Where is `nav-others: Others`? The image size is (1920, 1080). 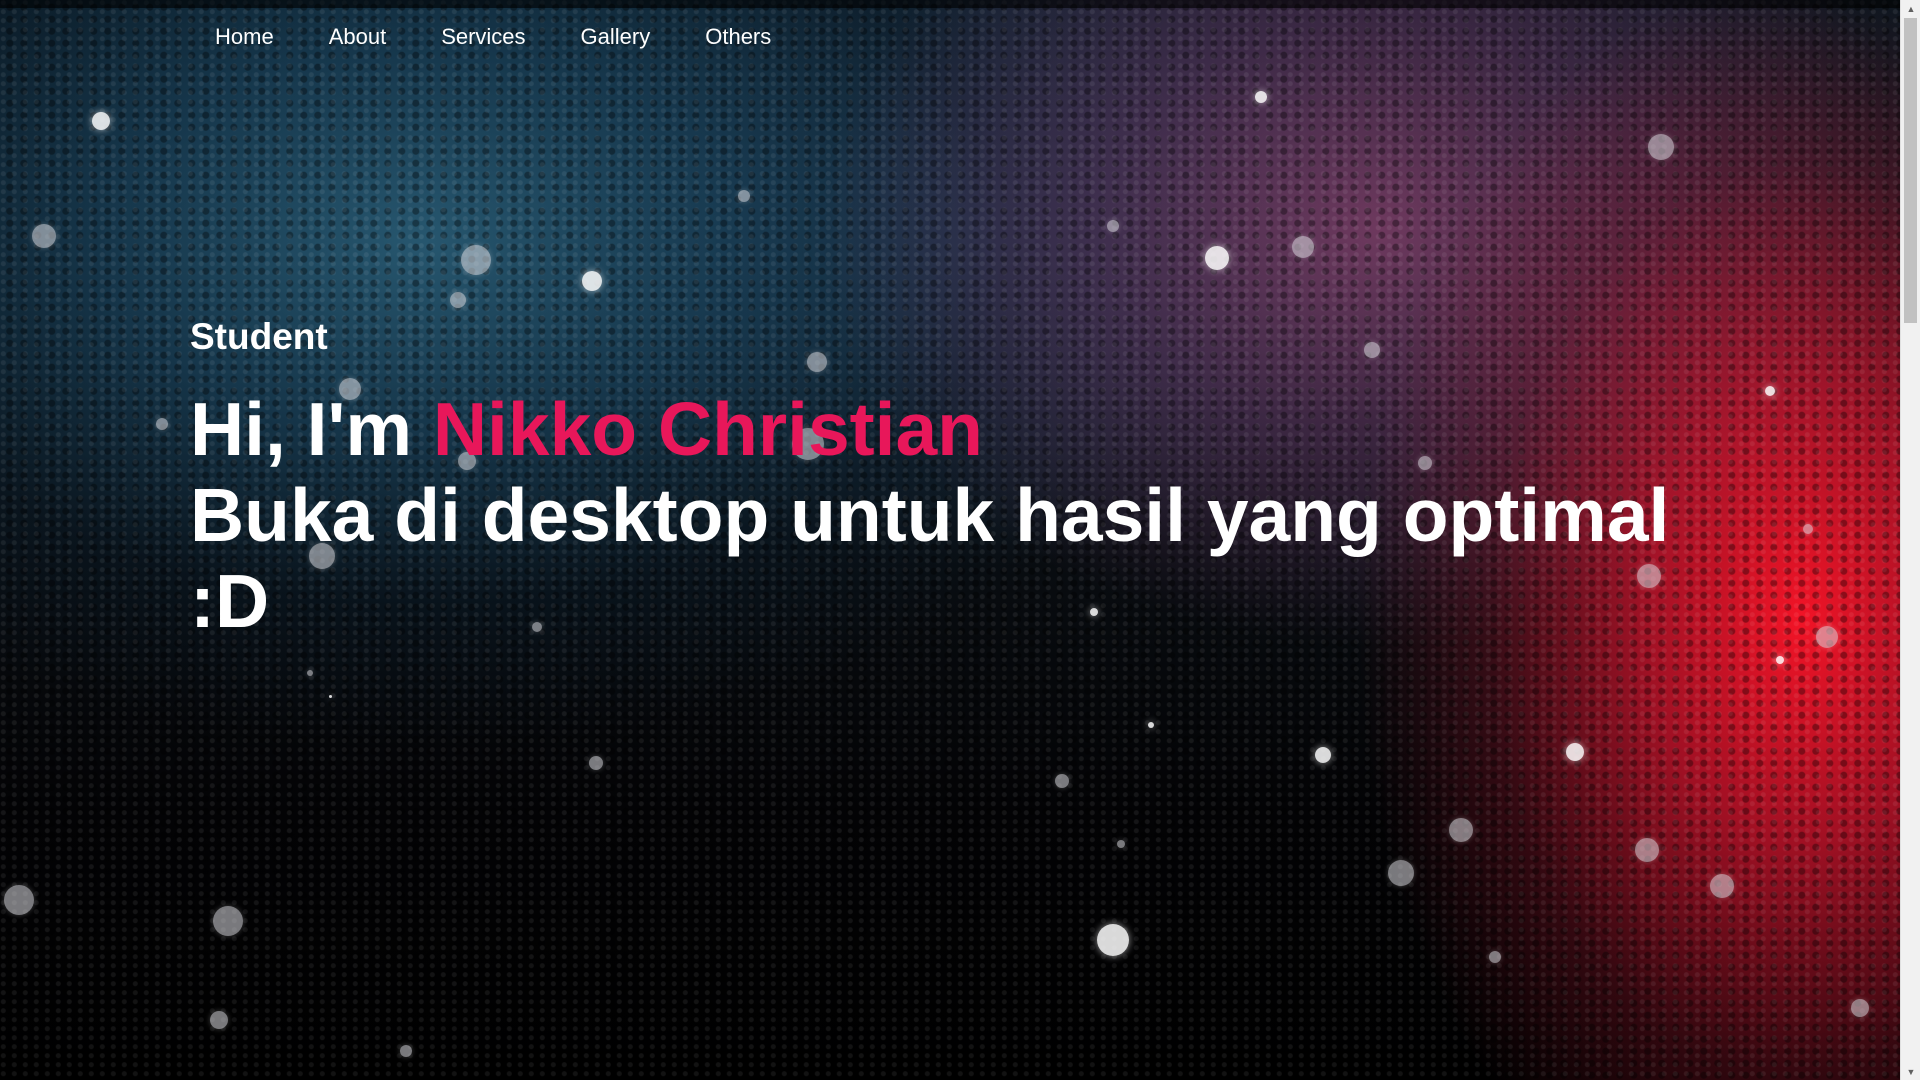
nav-others: Others is located at coordinates (738, 37).